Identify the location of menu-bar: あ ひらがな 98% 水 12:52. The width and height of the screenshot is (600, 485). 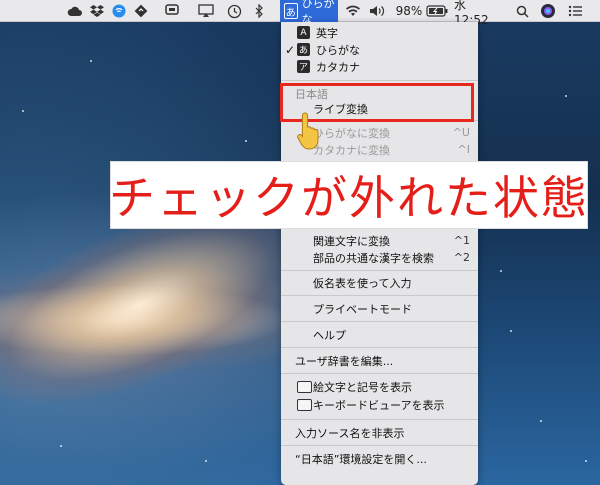
(300, 13).